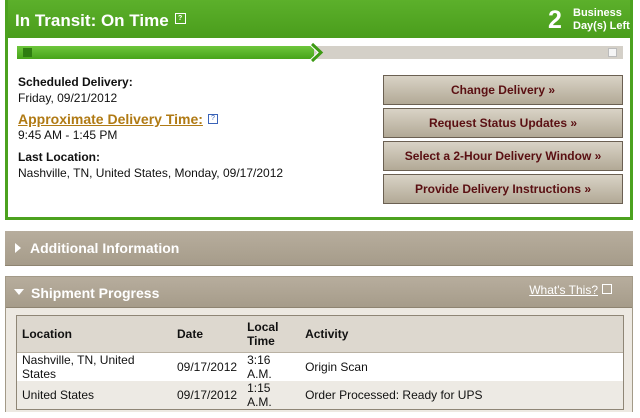 Image resolution: width=640 pixels, height=418 pixels. I want to click on delivery-instructions-button: Provide Delivery Instructions », so click(503, 189).